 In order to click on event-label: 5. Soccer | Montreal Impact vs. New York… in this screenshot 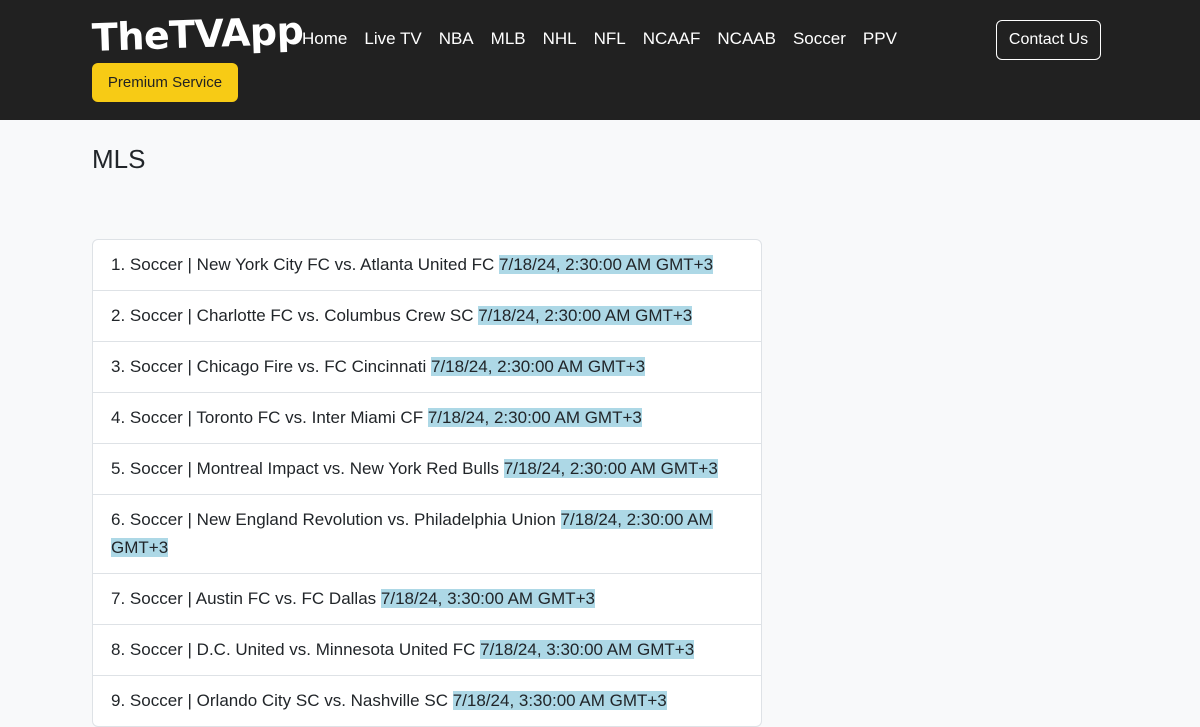, I will do `click(305, 468)`.